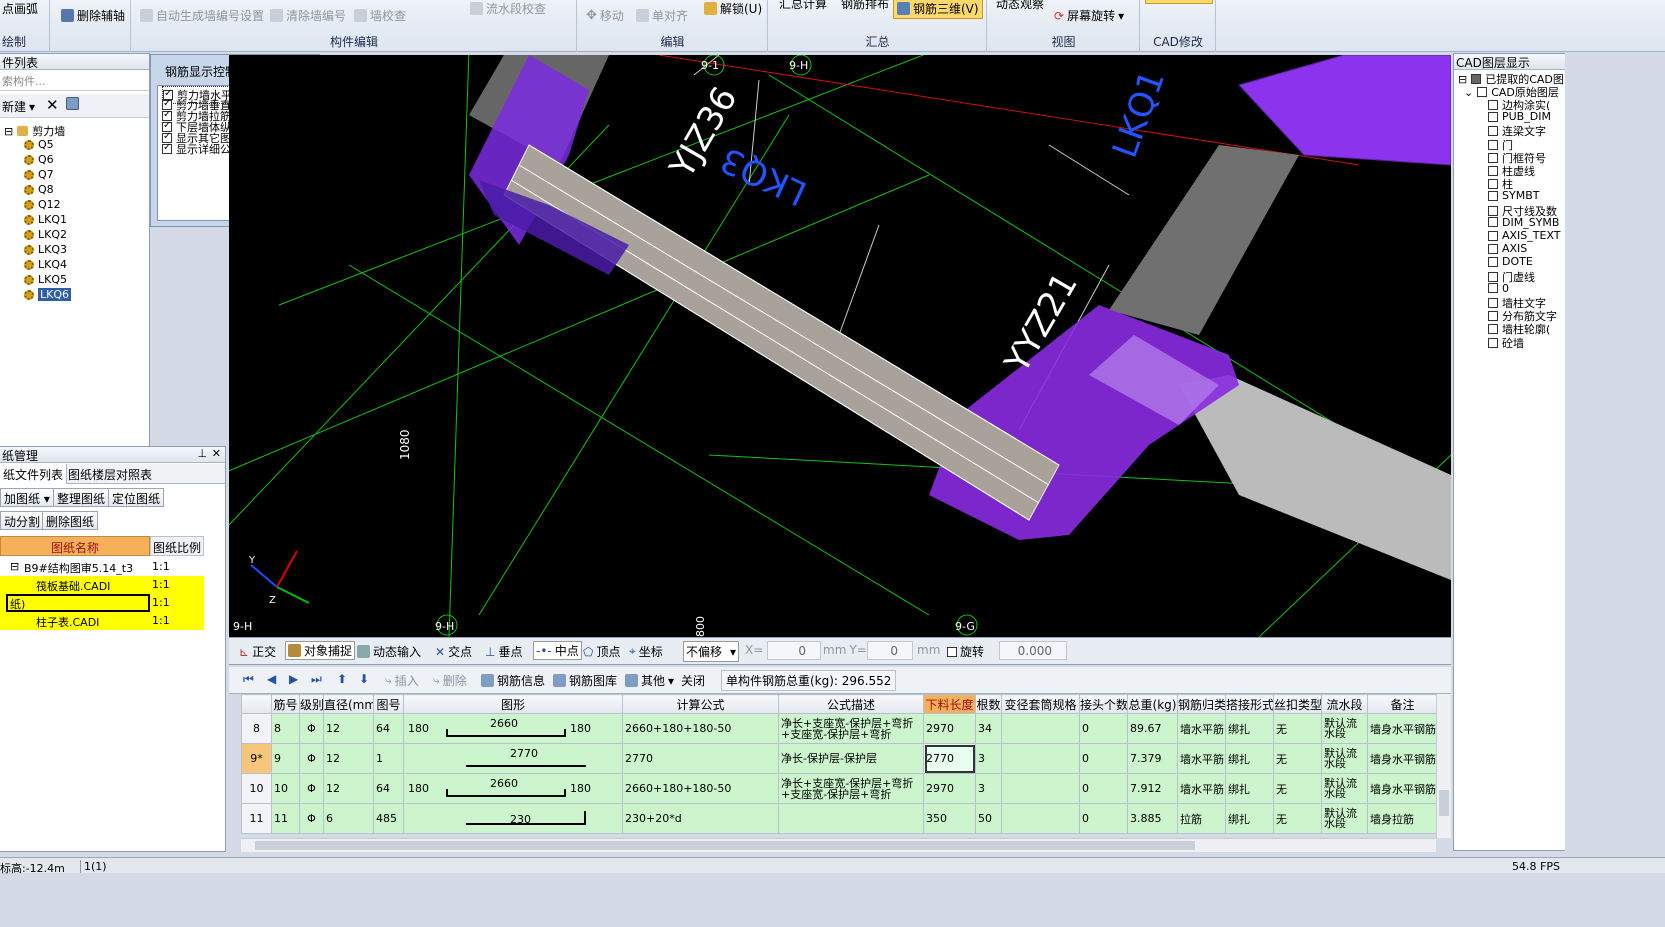  Describe the element at coordinates (177, 546) in the screenshot. I see `col-header-drawing-ratio: 图纸比例` at that location.